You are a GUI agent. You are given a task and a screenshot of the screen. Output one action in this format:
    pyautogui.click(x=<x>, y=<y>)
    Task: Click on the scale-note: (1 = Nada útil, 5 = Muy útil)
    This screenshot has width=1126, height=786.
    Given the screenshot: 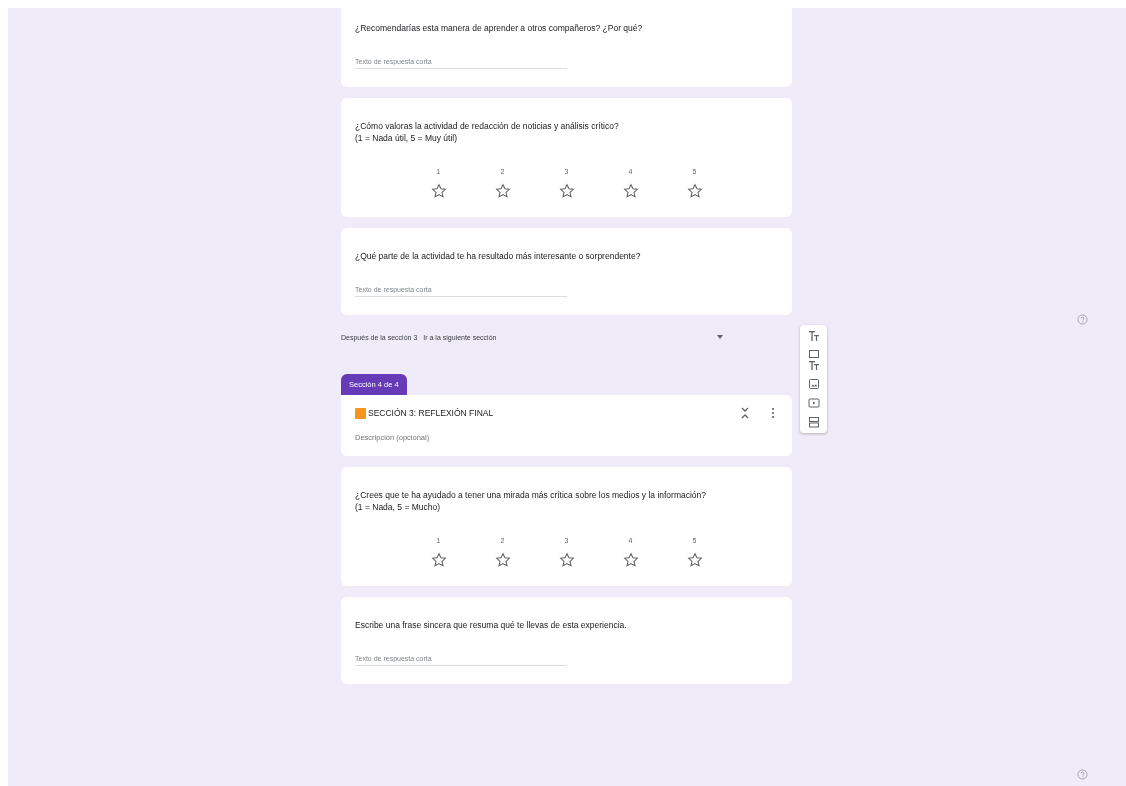 What is the action you would take?
    pyautogui.click(x=407, y=138)
    